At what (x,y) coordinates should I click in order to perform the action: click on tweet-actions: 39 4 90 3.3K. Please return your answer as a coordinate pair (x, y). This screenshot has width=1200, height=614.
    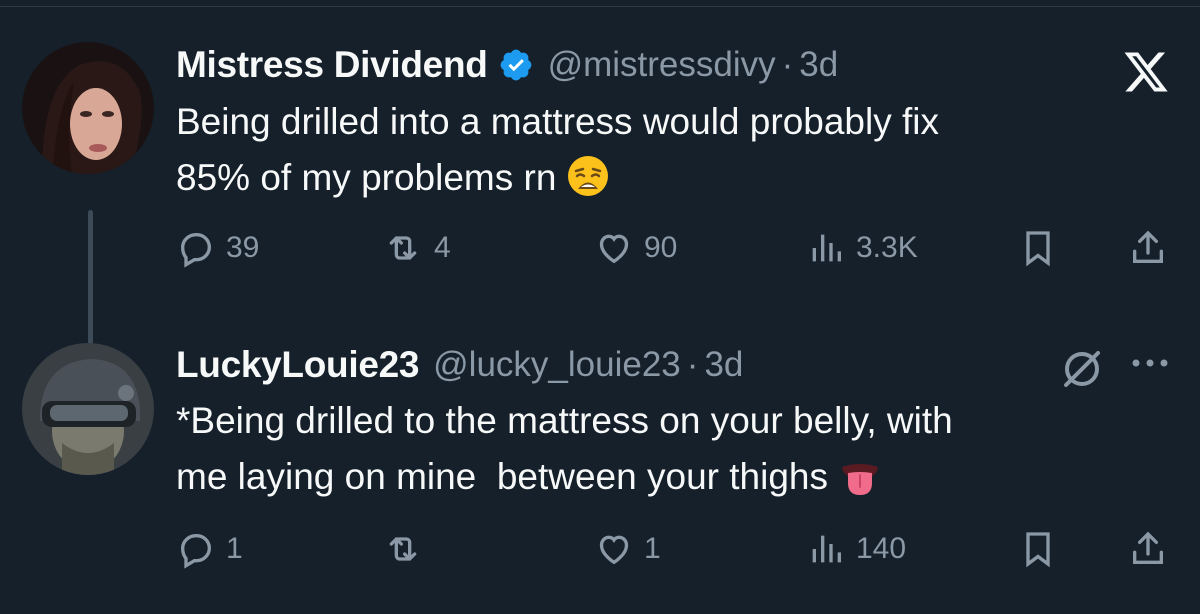
    Looking at the image, I should click on (676, 248).